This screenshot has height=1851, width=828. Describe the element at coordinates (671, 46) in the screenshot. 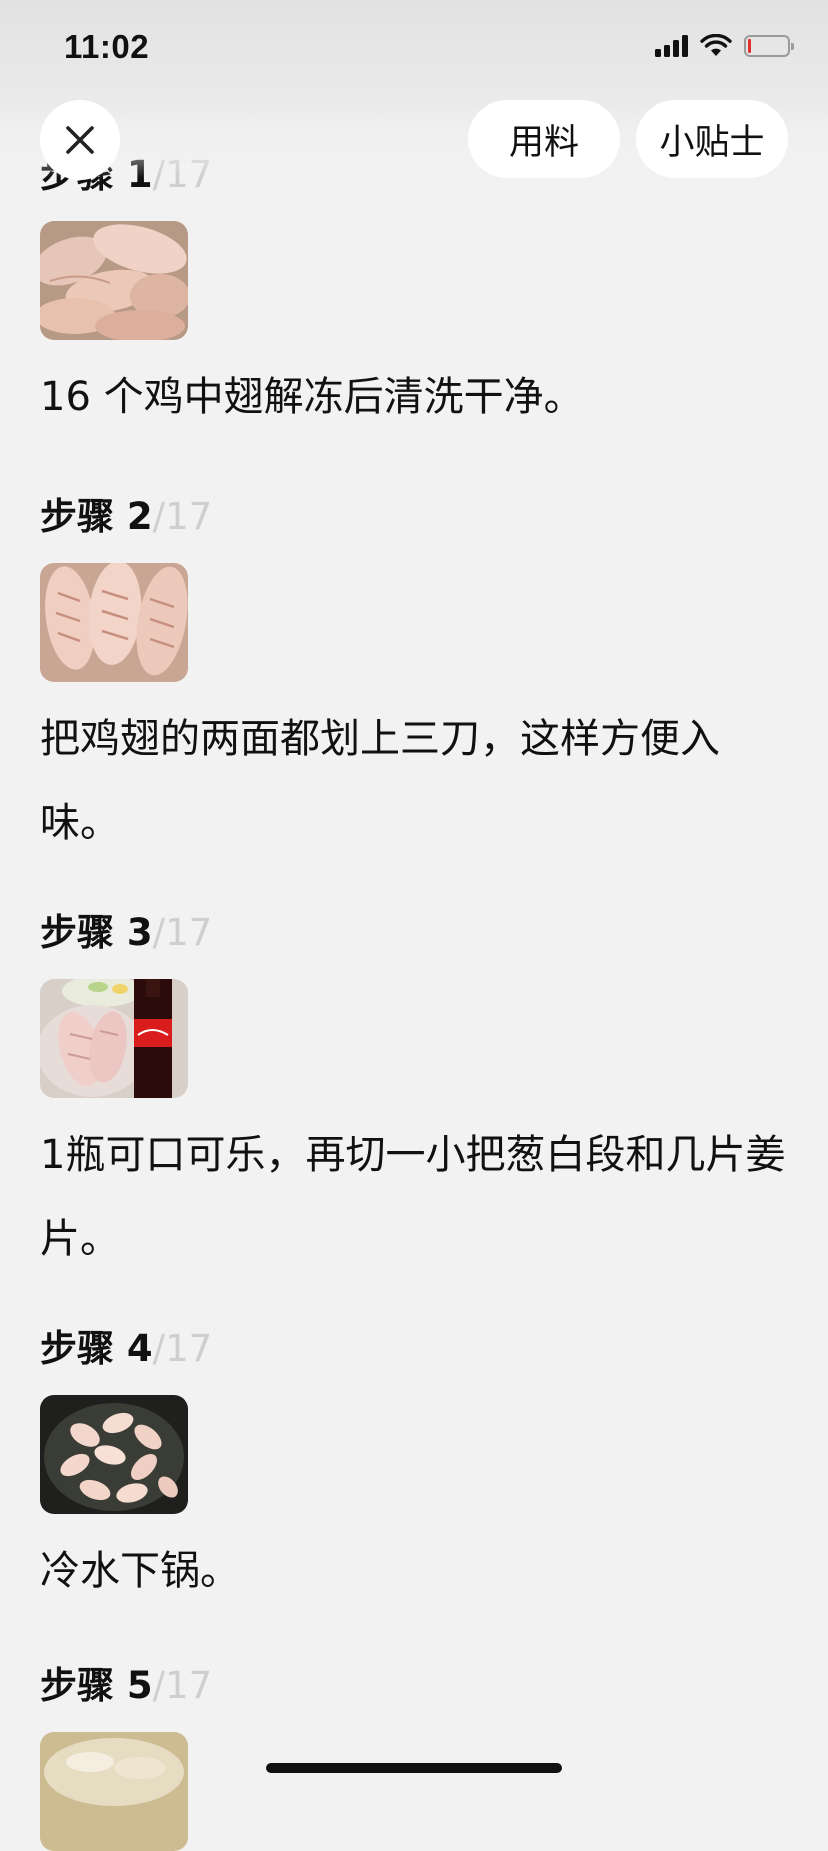

I see `cellular-signal-icon` at that location.